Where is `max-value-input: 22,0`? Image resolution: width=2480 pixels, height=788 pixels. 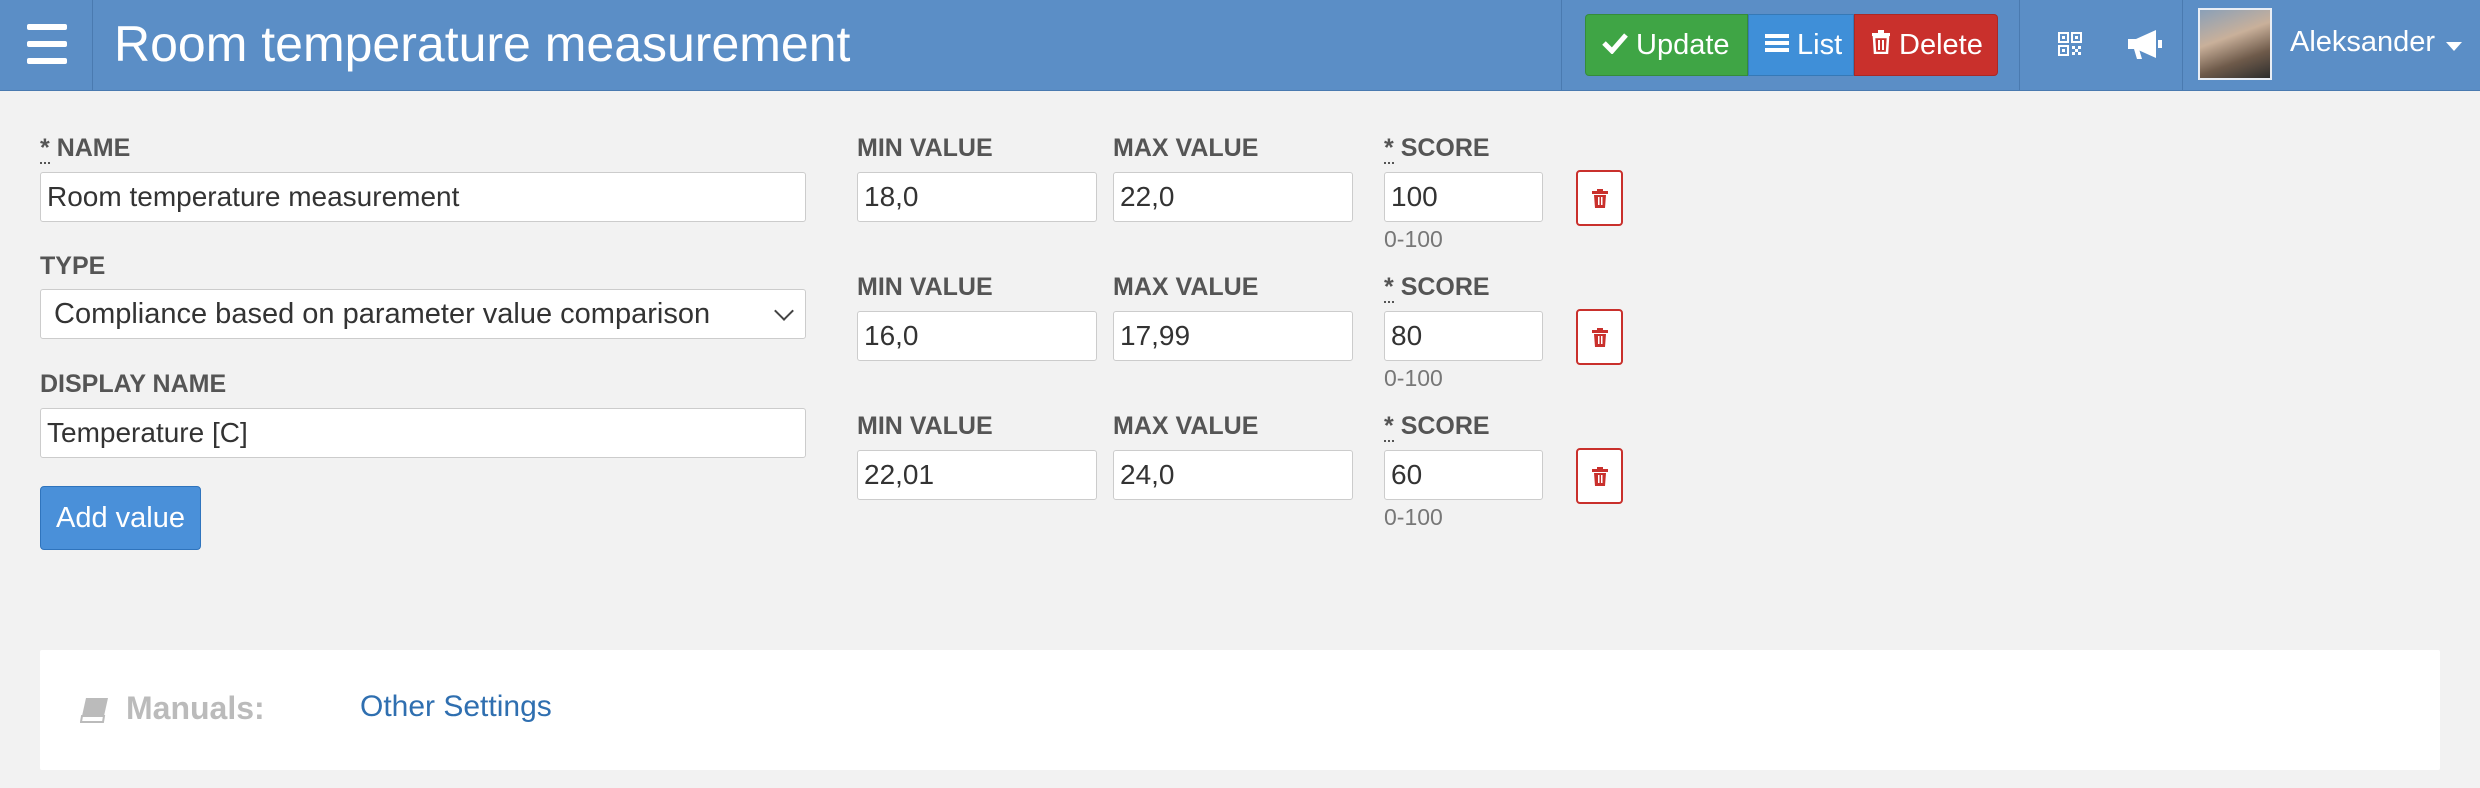 max-value-input: 22,0 is located at coordinates (1233, 197).